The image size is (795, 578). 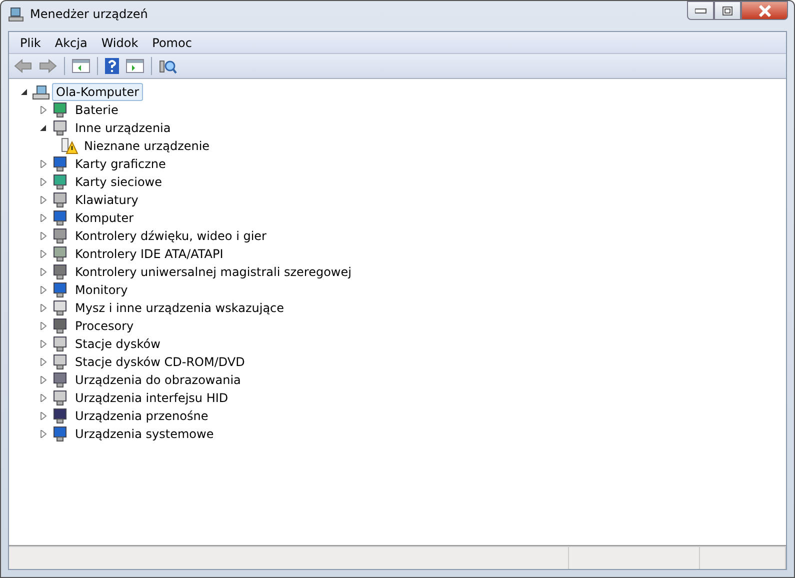 I want to click on tree-item: Urządzenia do obrazowania, so click(x=158, y=380).